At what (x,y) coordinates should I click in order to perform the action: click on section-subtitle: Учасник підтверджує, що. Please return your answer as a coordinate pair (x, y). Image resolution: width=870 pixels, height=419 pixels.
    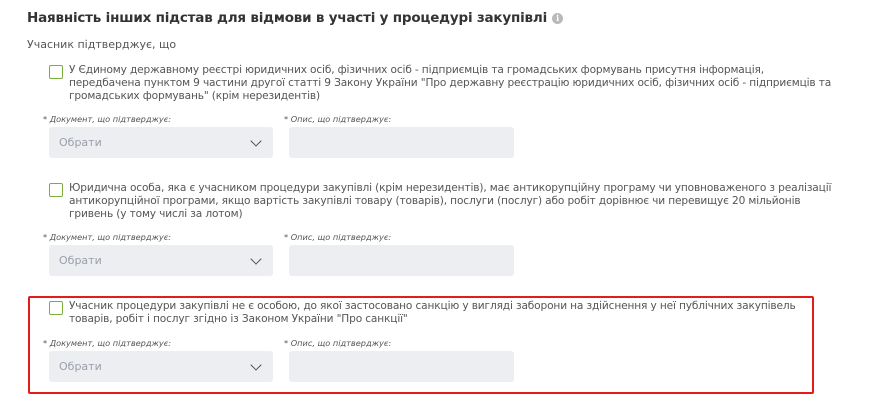
    Looking at the image, I should click on (102, 44).